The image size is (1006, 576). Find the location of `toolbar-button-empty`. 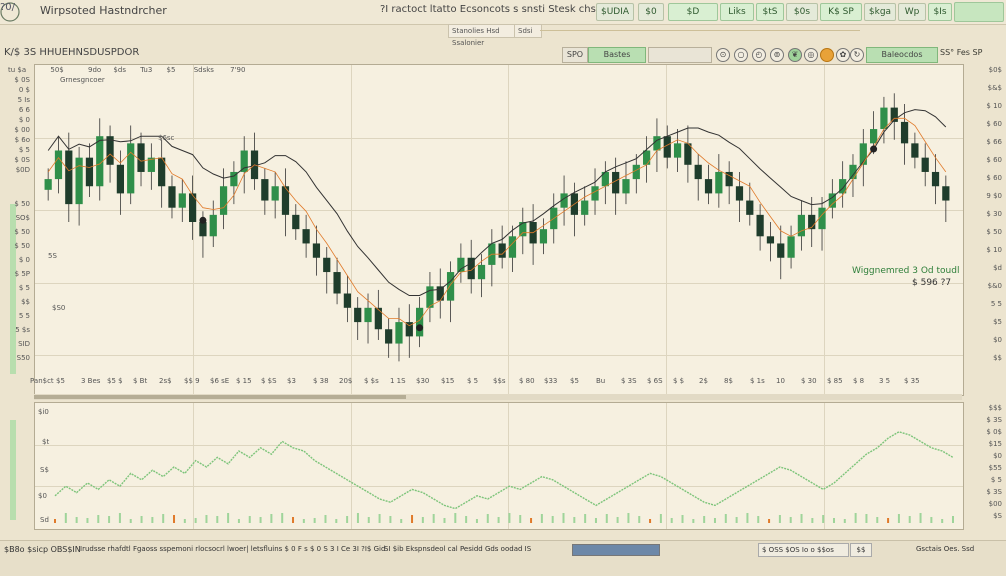

toolbar-button-empty is located at coordinates (680, 55).